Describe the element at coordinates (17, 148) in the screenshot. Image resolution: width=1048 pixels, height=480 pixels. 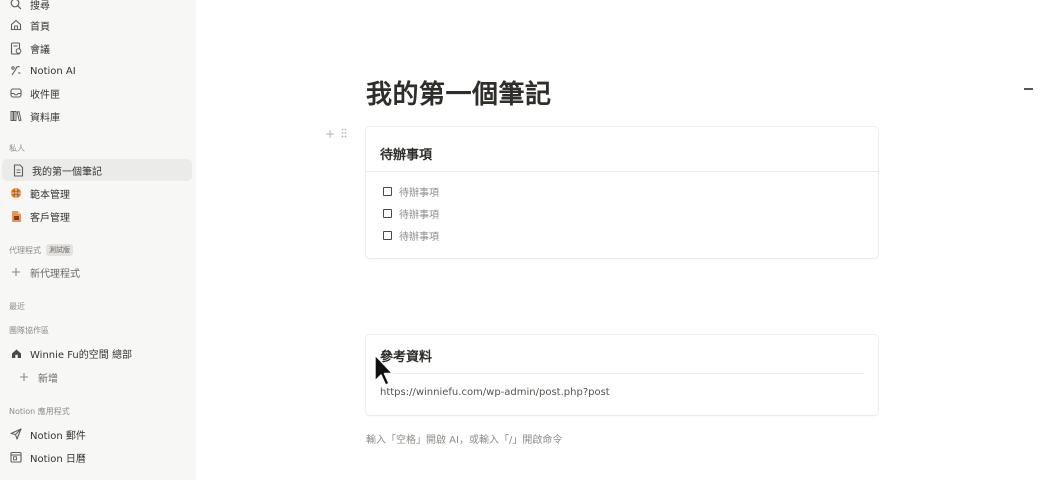
I see `section-label-private: 私人` at that location.